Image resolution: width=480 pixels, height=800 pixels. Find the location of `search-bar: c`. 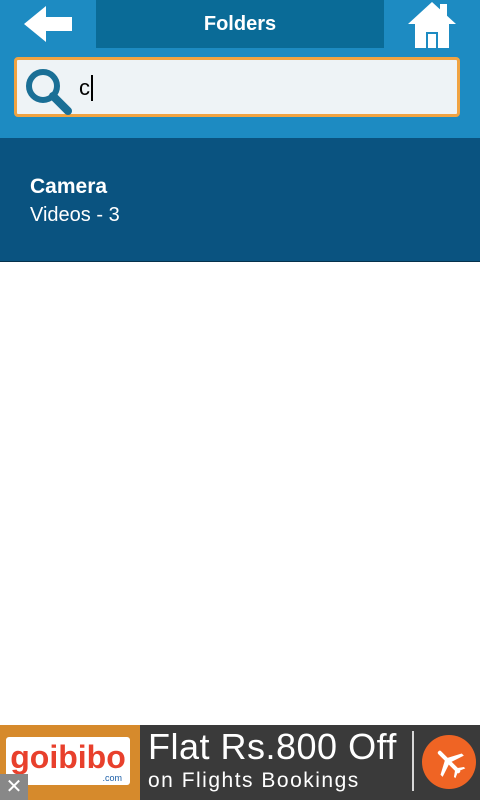

search-bar: c is located at coordinates (240, 93).